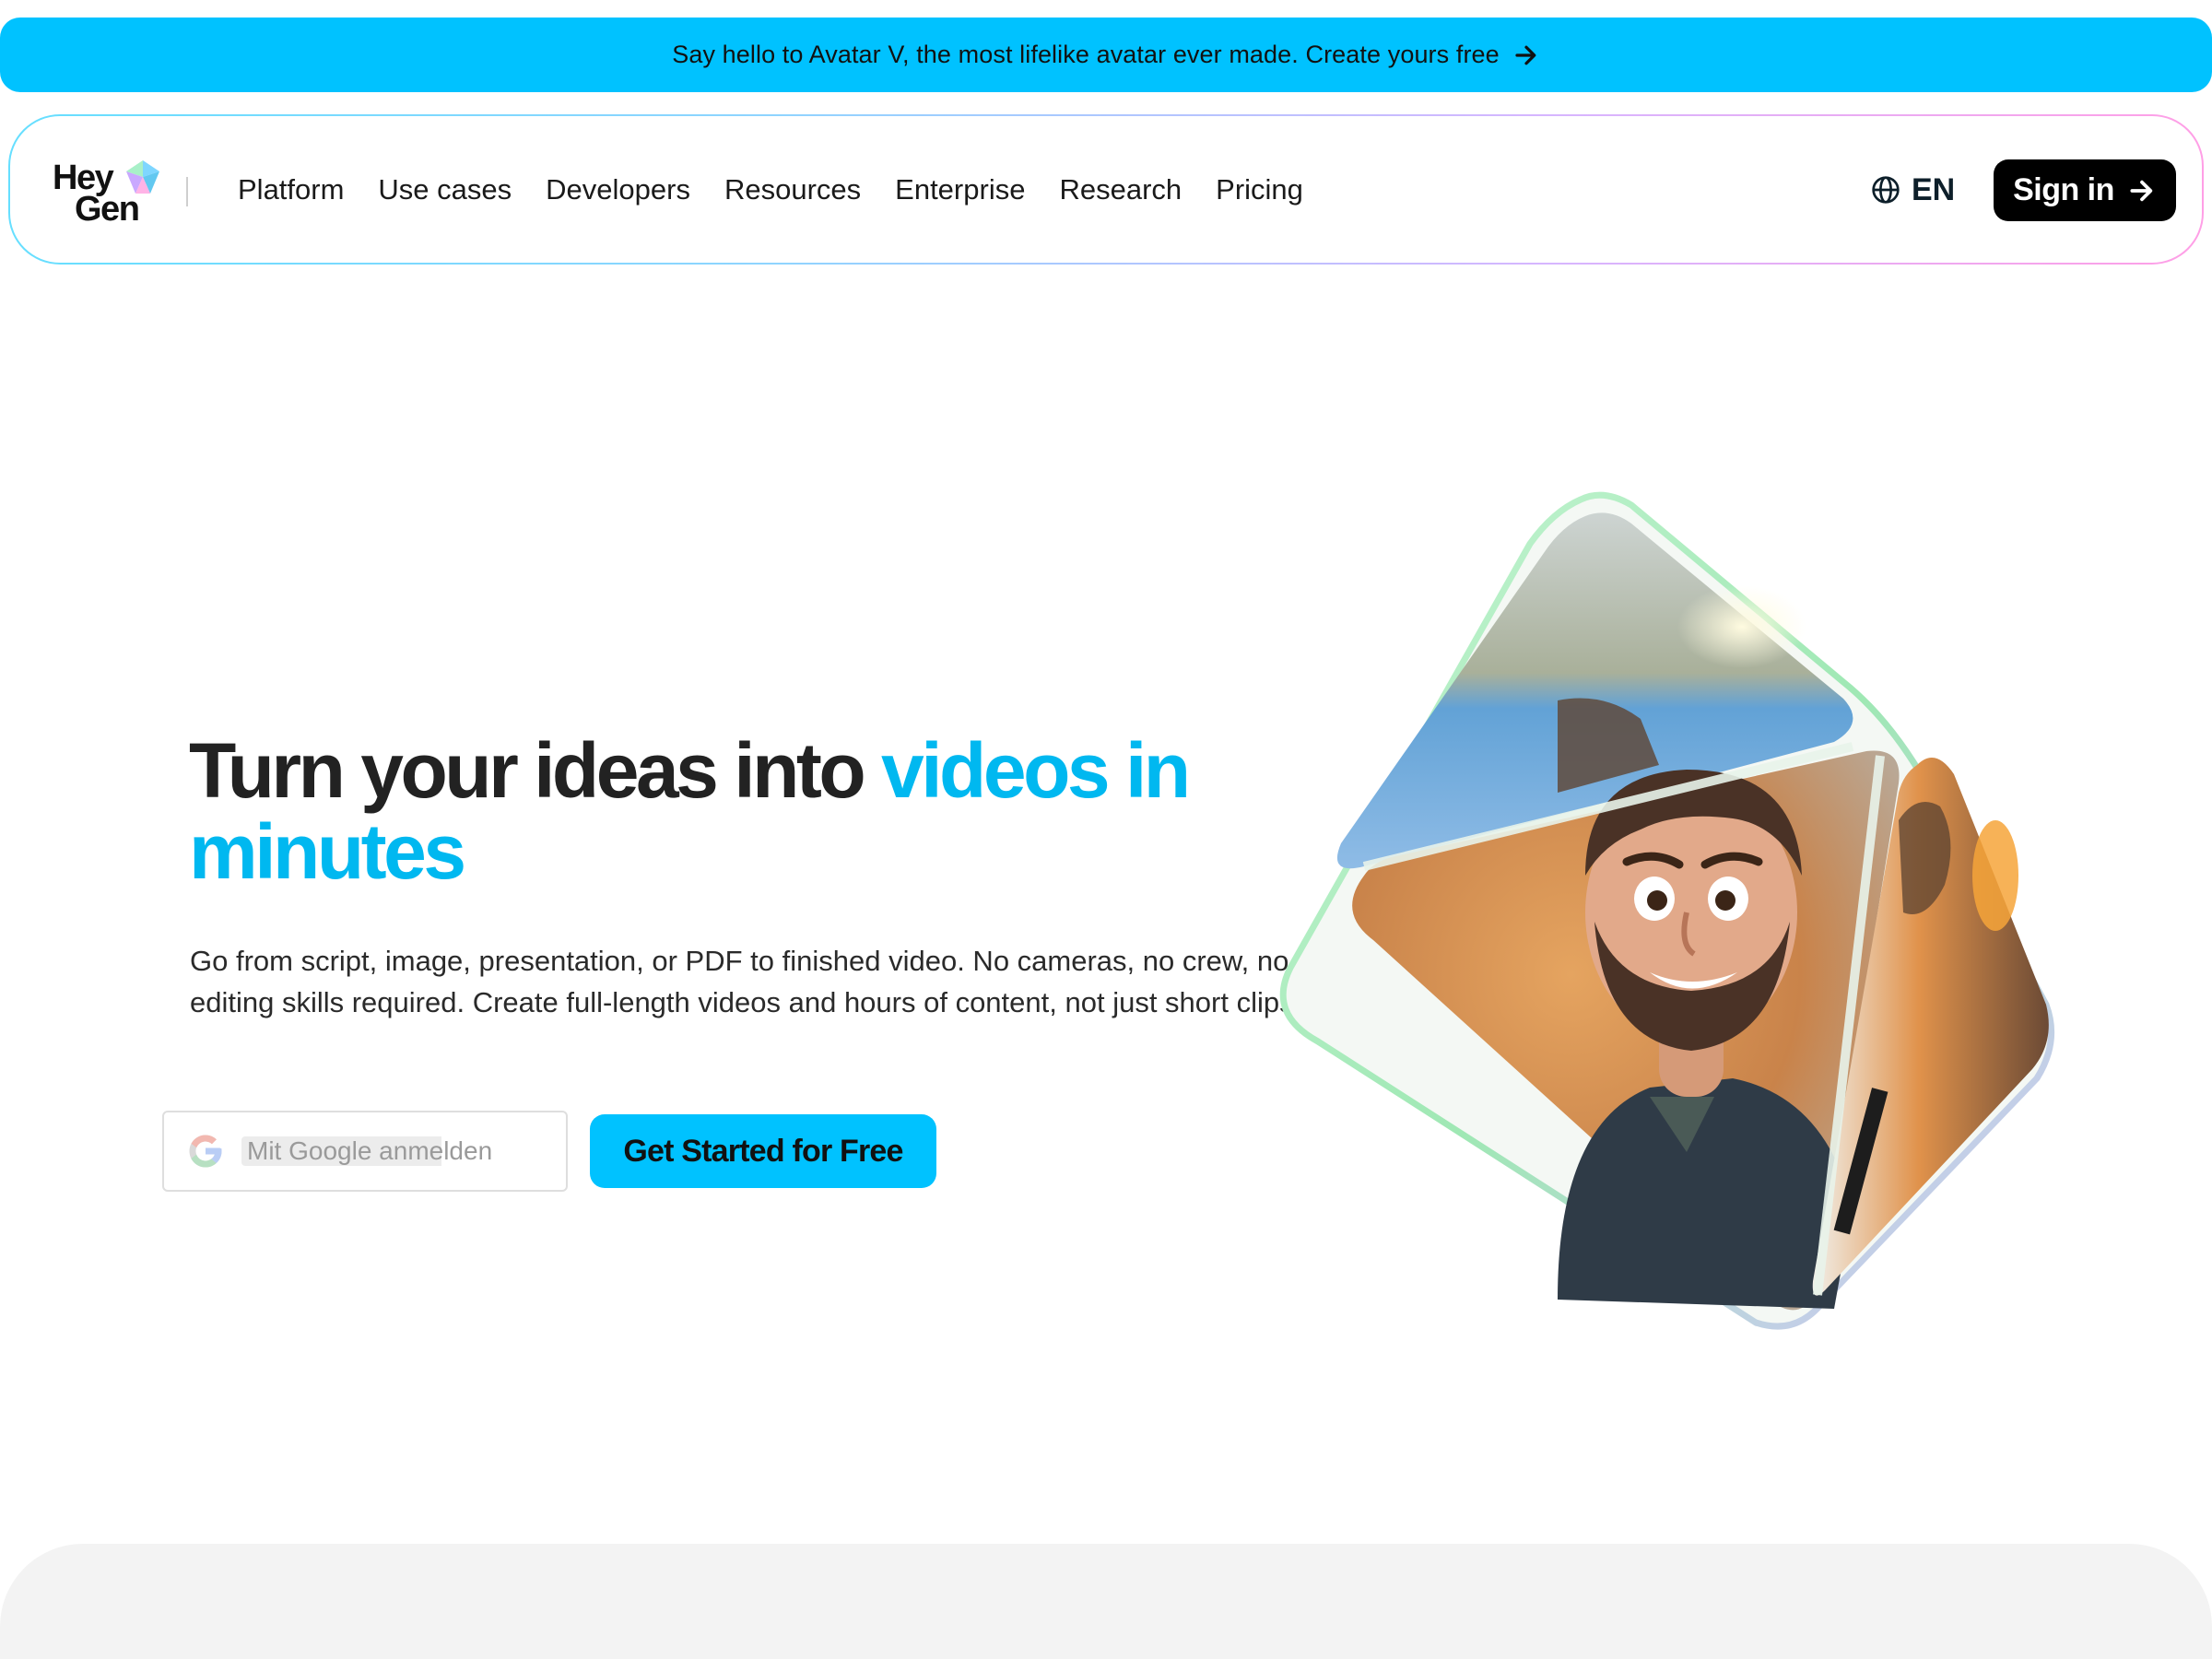  I want to click on google-signin-button: Mit Google anmelden, so click(365, 1151).